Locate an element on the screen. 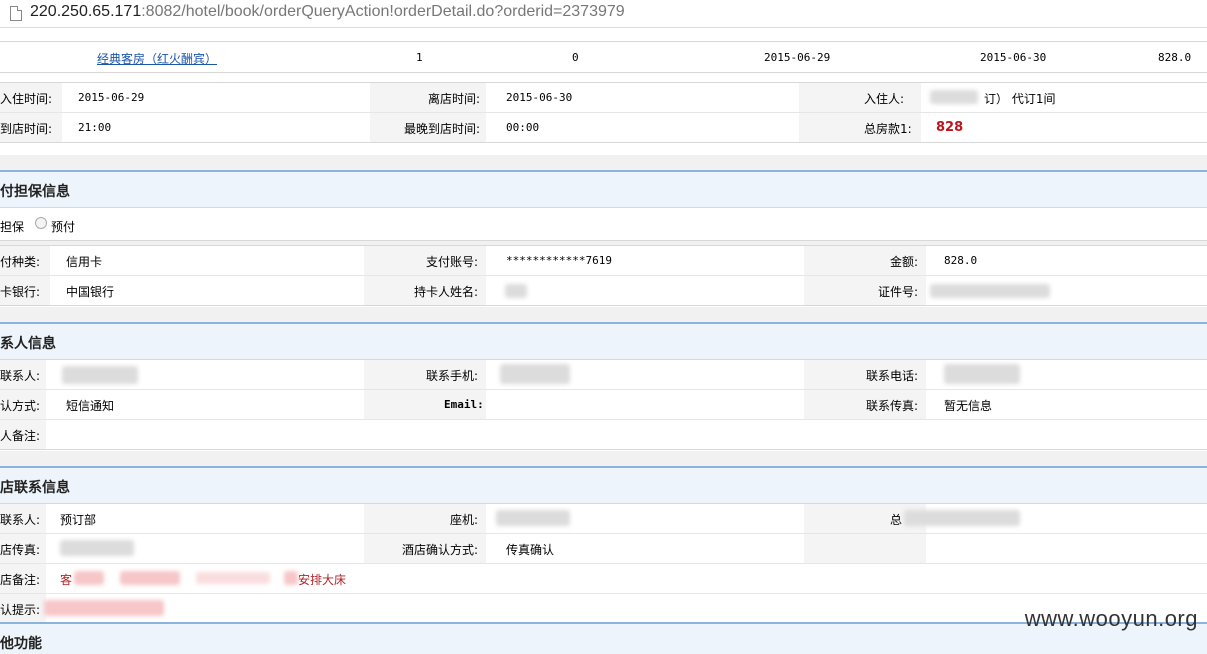 The image size is (1207, 654). hotel-fax-label: 店传真: is located at coordinates (20, 550).